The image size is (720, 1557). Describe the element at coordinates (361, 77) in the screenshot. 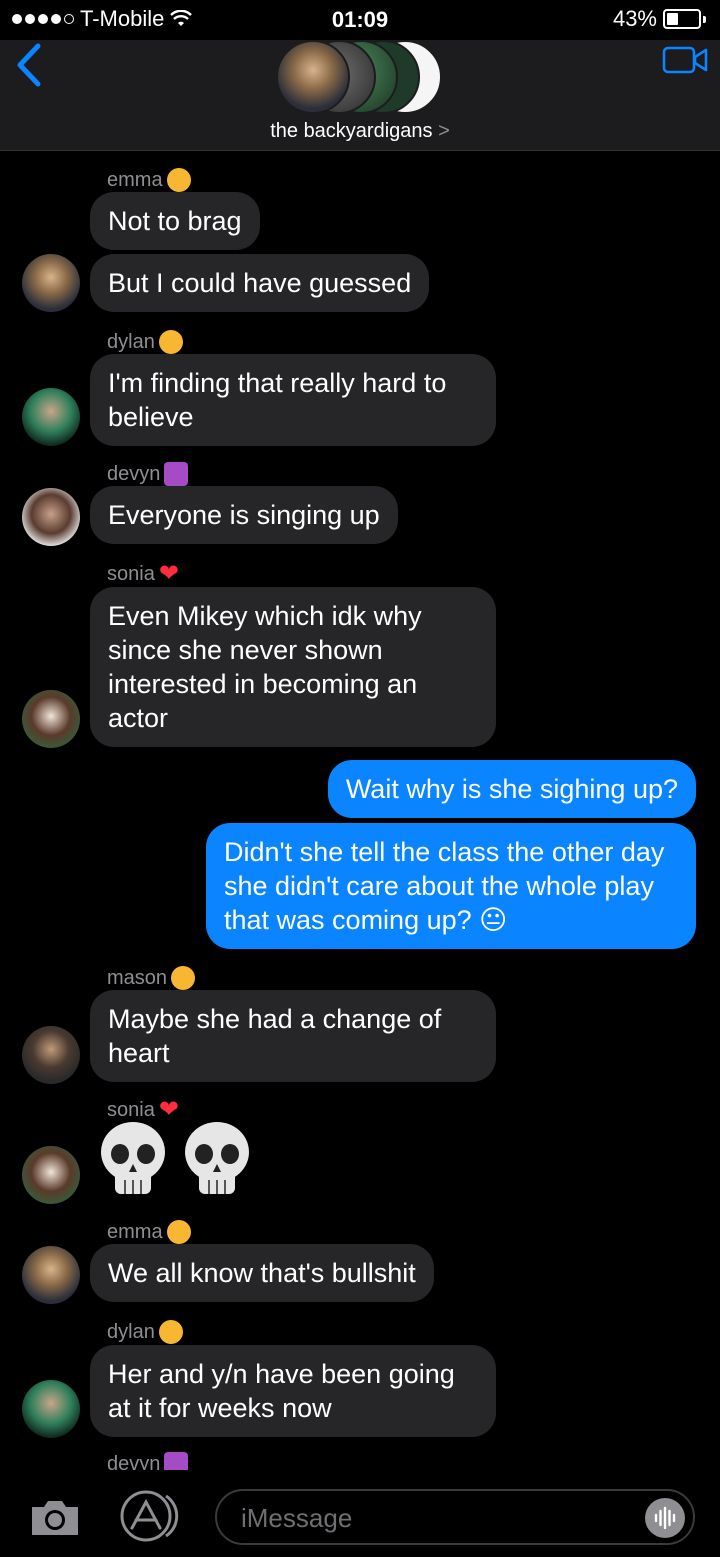

I see `group-avatar-stack` at that location.